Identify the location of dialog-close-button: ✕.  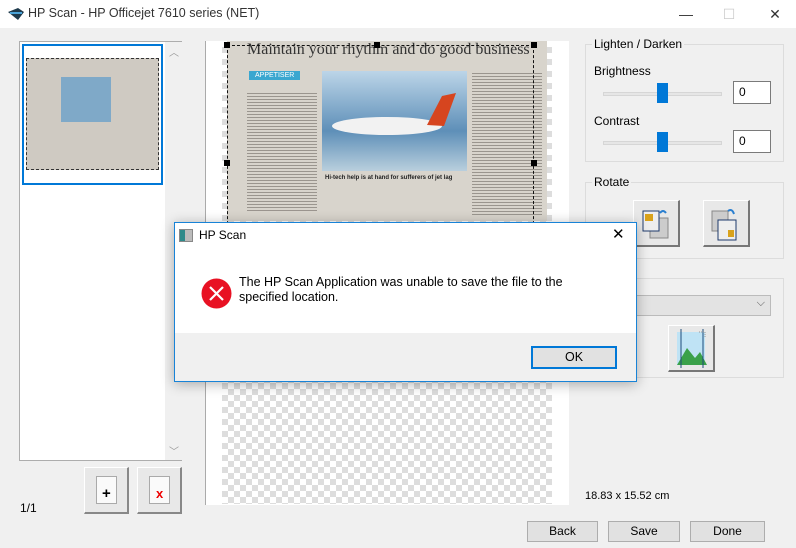
(618, 234).